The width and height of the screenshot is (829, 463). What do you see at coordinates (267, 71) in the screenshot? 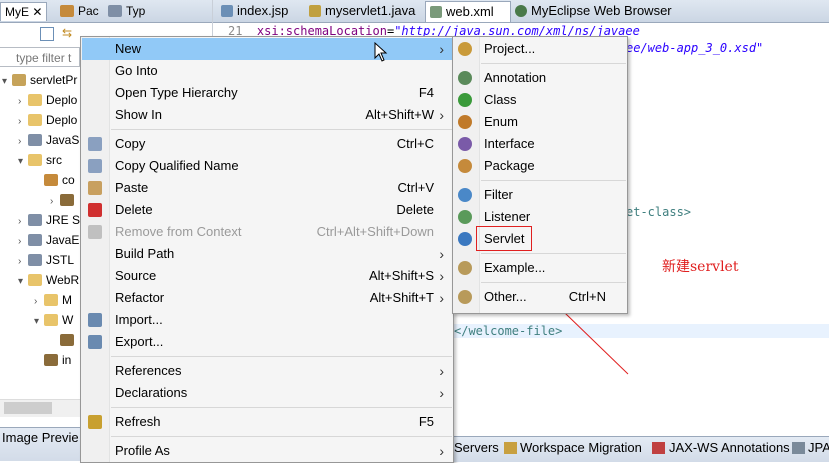
I see `menu-item-go-into: Go Into` at bounding box center [267, 71].